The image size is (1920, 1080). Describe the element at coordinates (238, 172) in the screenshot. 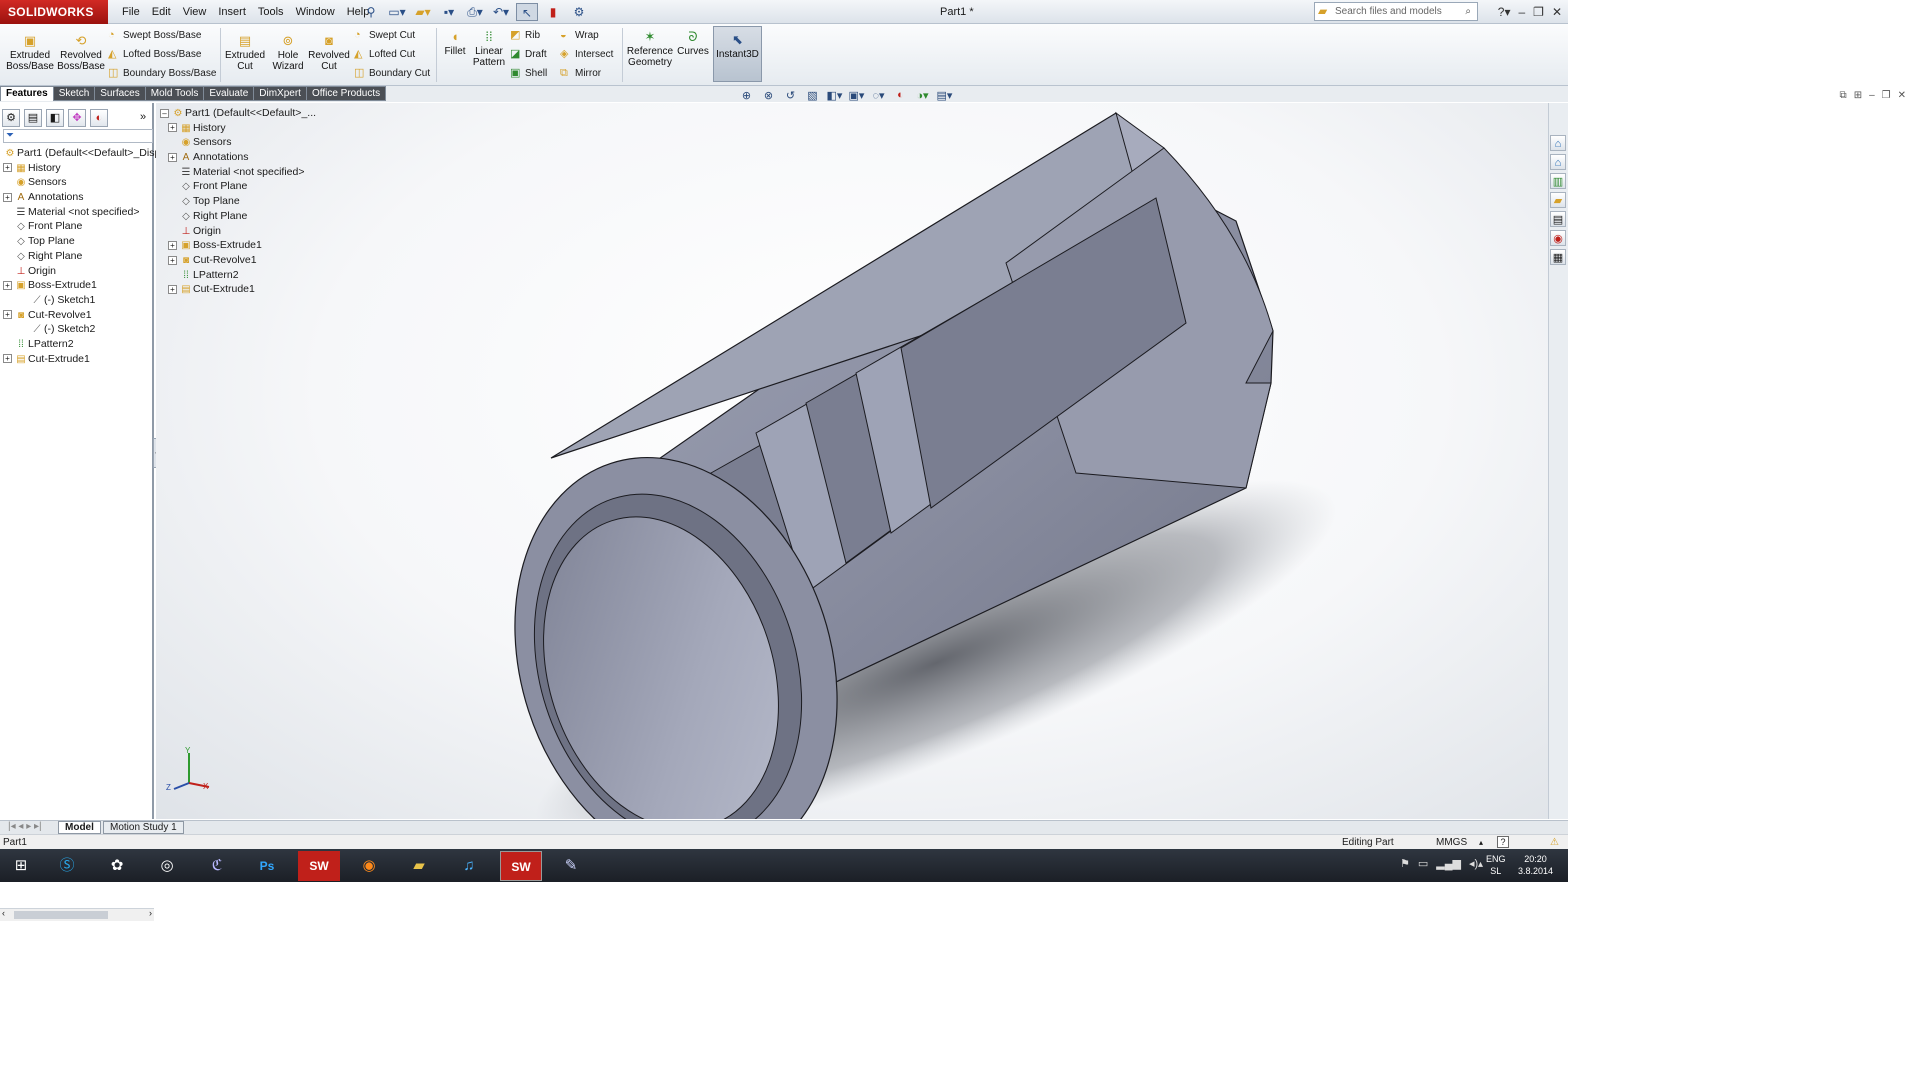

I see `flyout-tree-item: ☰ Material <not specified>` at that location.